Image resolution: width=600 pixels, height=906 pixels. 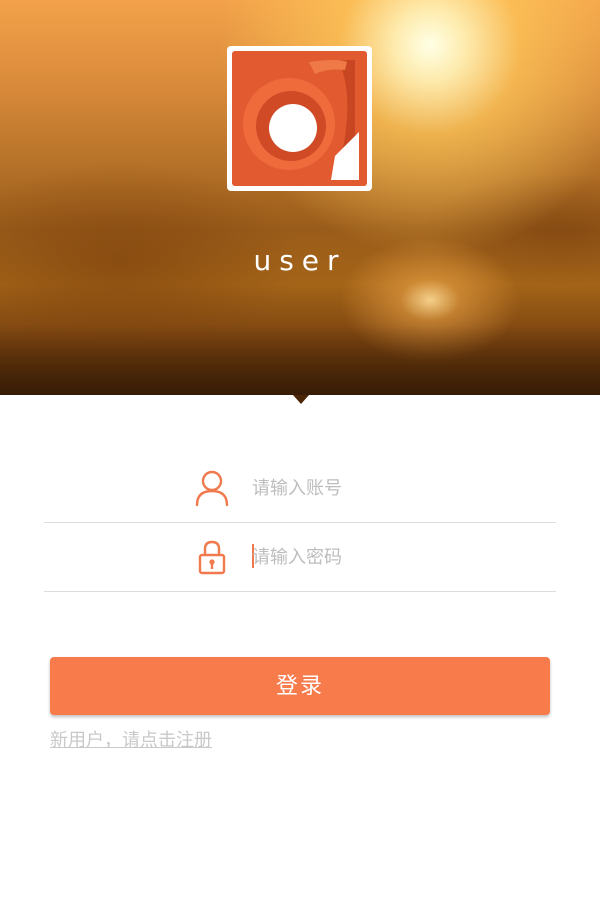 I want to click on password-field, so click(x=300, y=557).